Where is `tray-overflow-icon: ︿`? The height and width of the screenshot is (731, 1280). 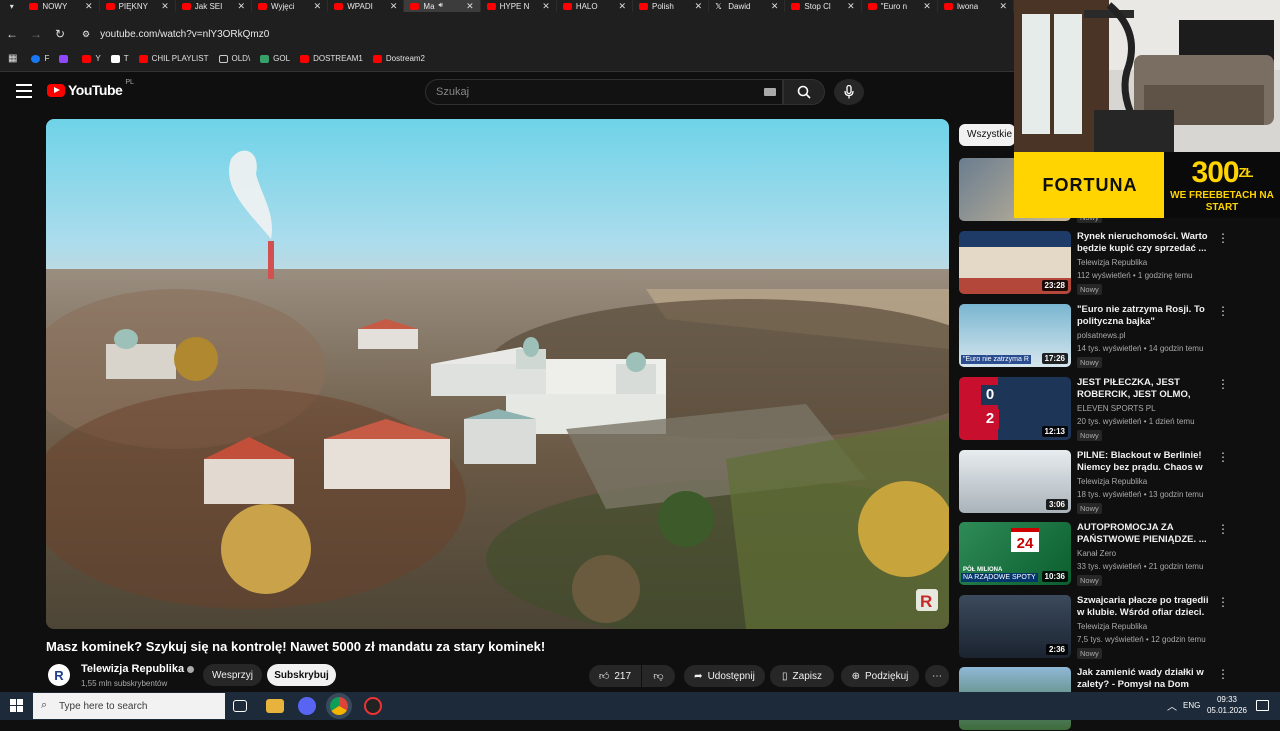 tray-overflow-icon: ︿ is located at coordinates (1172, 705).